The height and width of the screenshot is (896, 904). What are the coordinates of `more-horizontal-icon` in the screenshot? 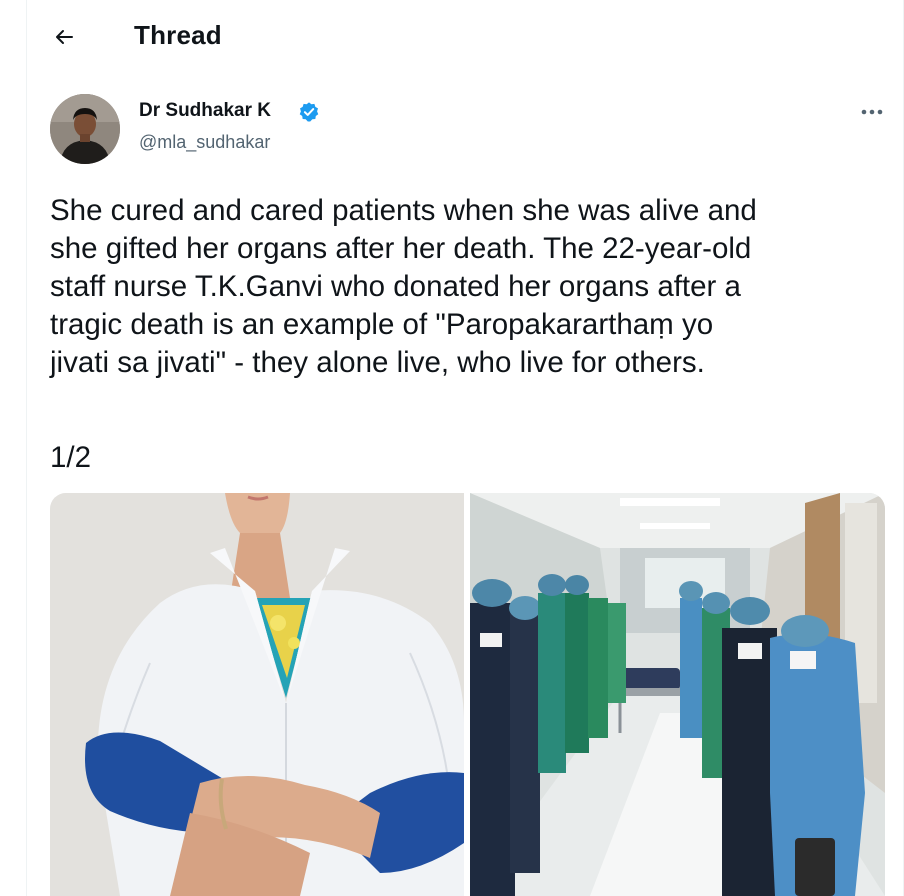 It's located at (872, 112).